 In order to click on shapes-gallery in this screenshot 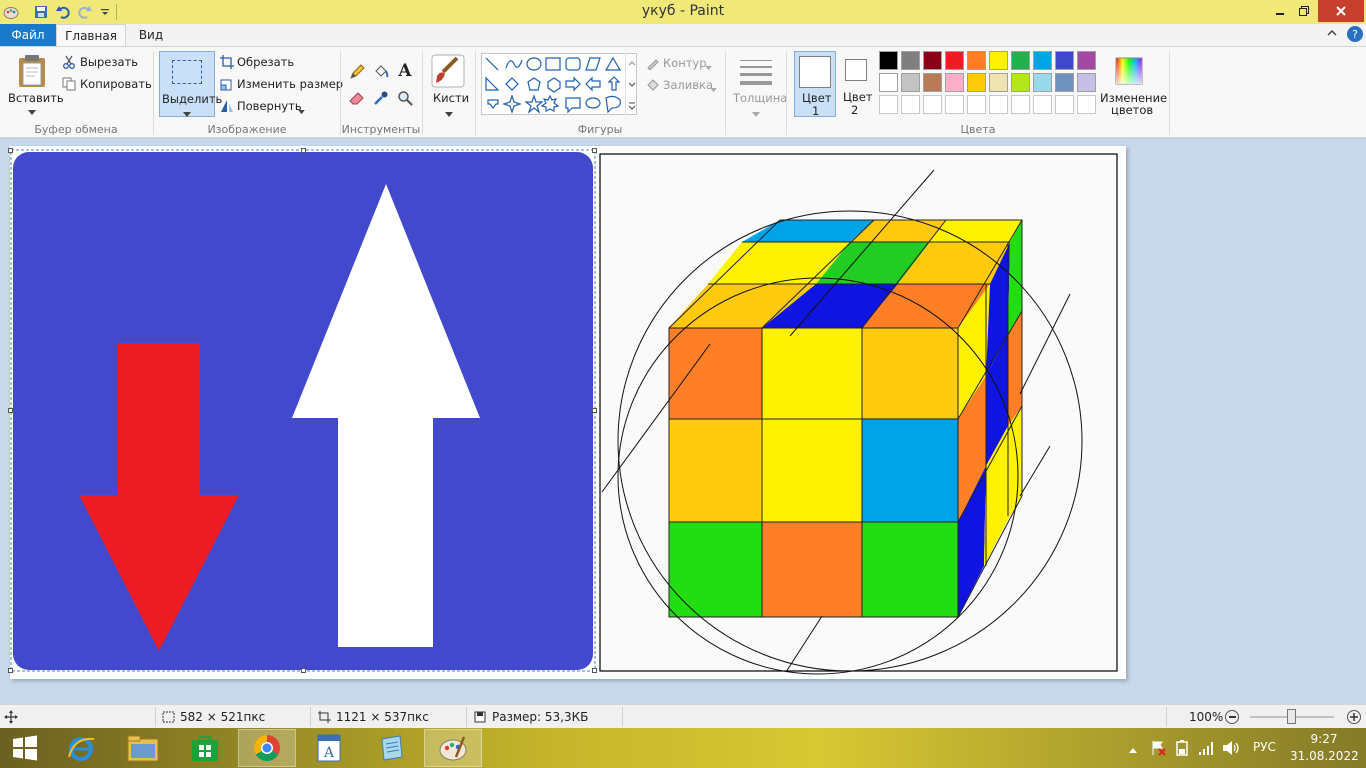, I will do `click(559, 84)`.